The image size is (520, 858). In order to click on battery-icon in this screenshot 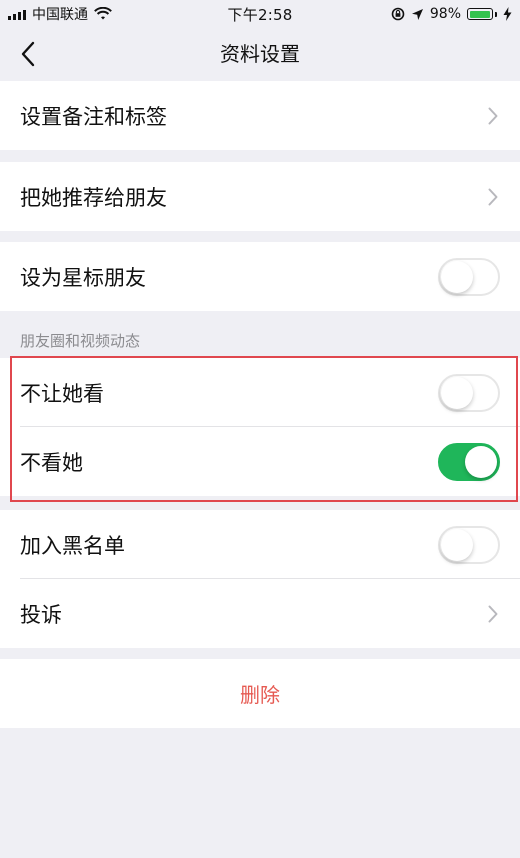, I will do `click(482, 14)`.